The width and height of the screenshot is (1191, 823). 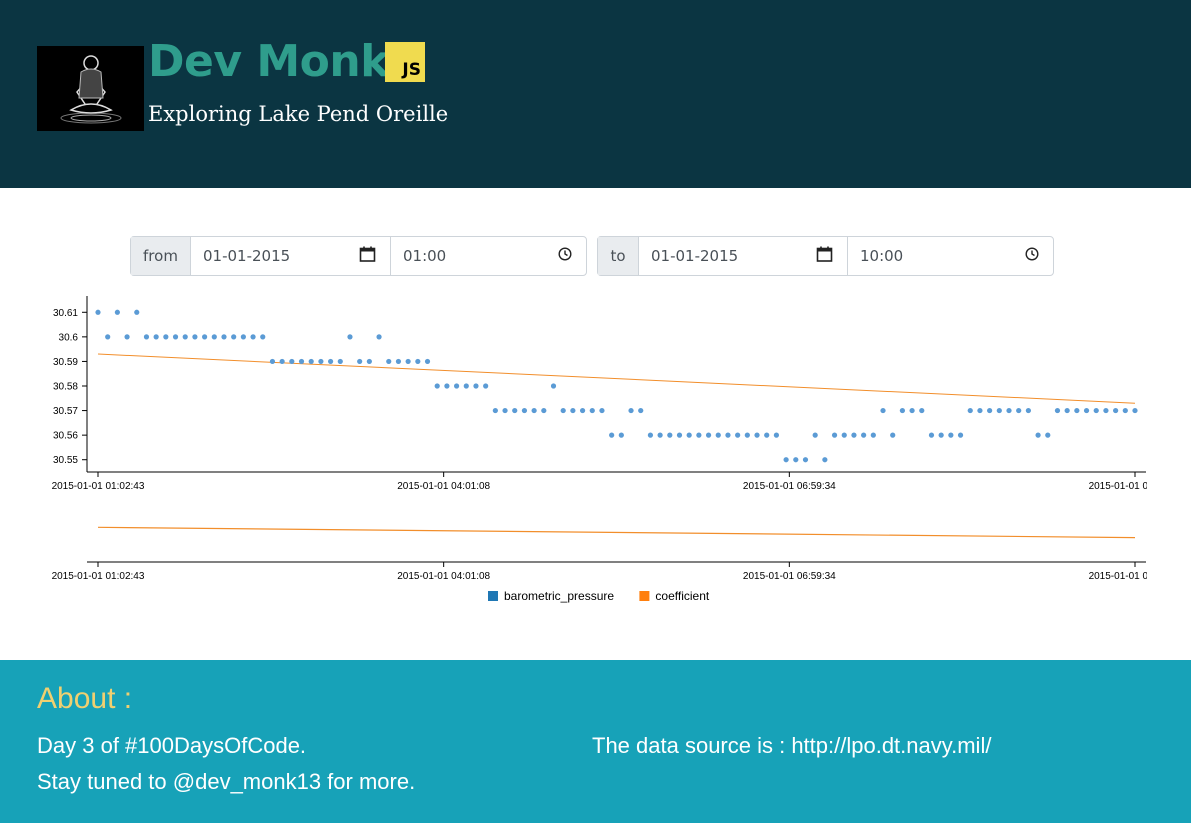 I want to click on to-time-value: 10:00, so click(x=882, y=256).